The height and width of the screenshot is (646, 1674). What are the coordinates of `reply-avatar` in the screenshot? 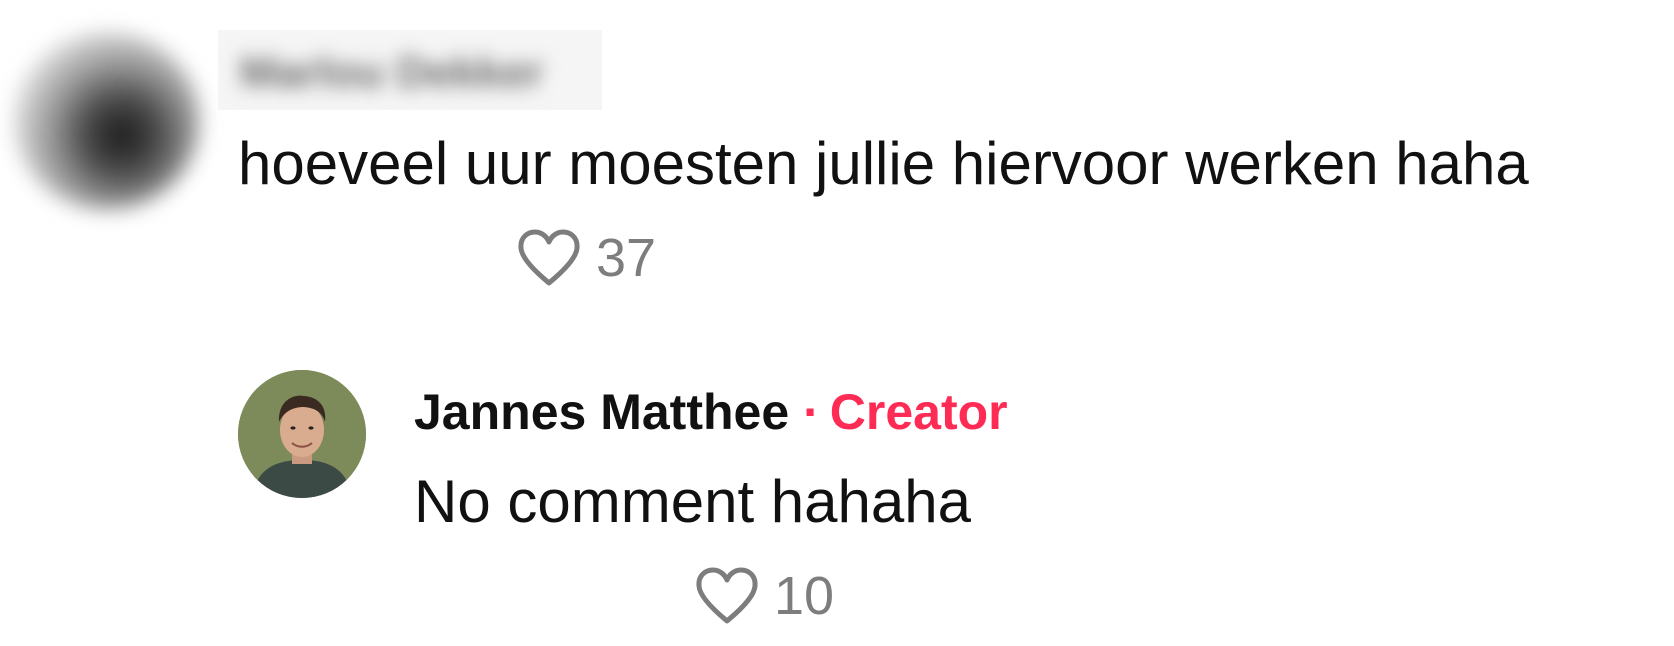 It's located at (302, 434).